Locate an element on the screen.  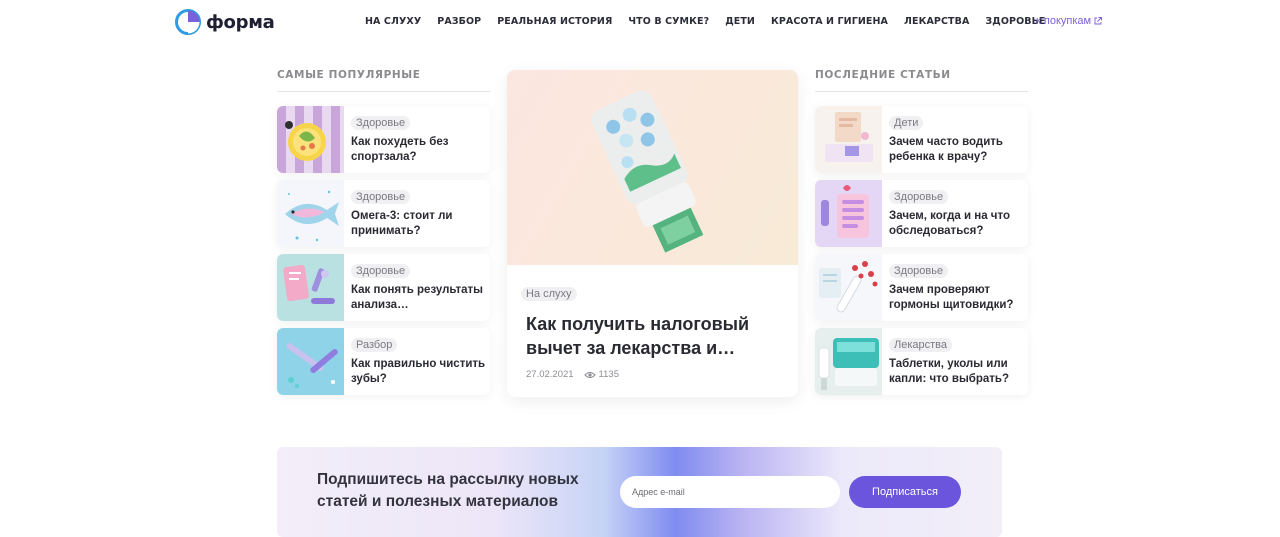
nav-item-what-in-bag: ЧТО В СУМКЕ? is located at coordinates (668, 21).